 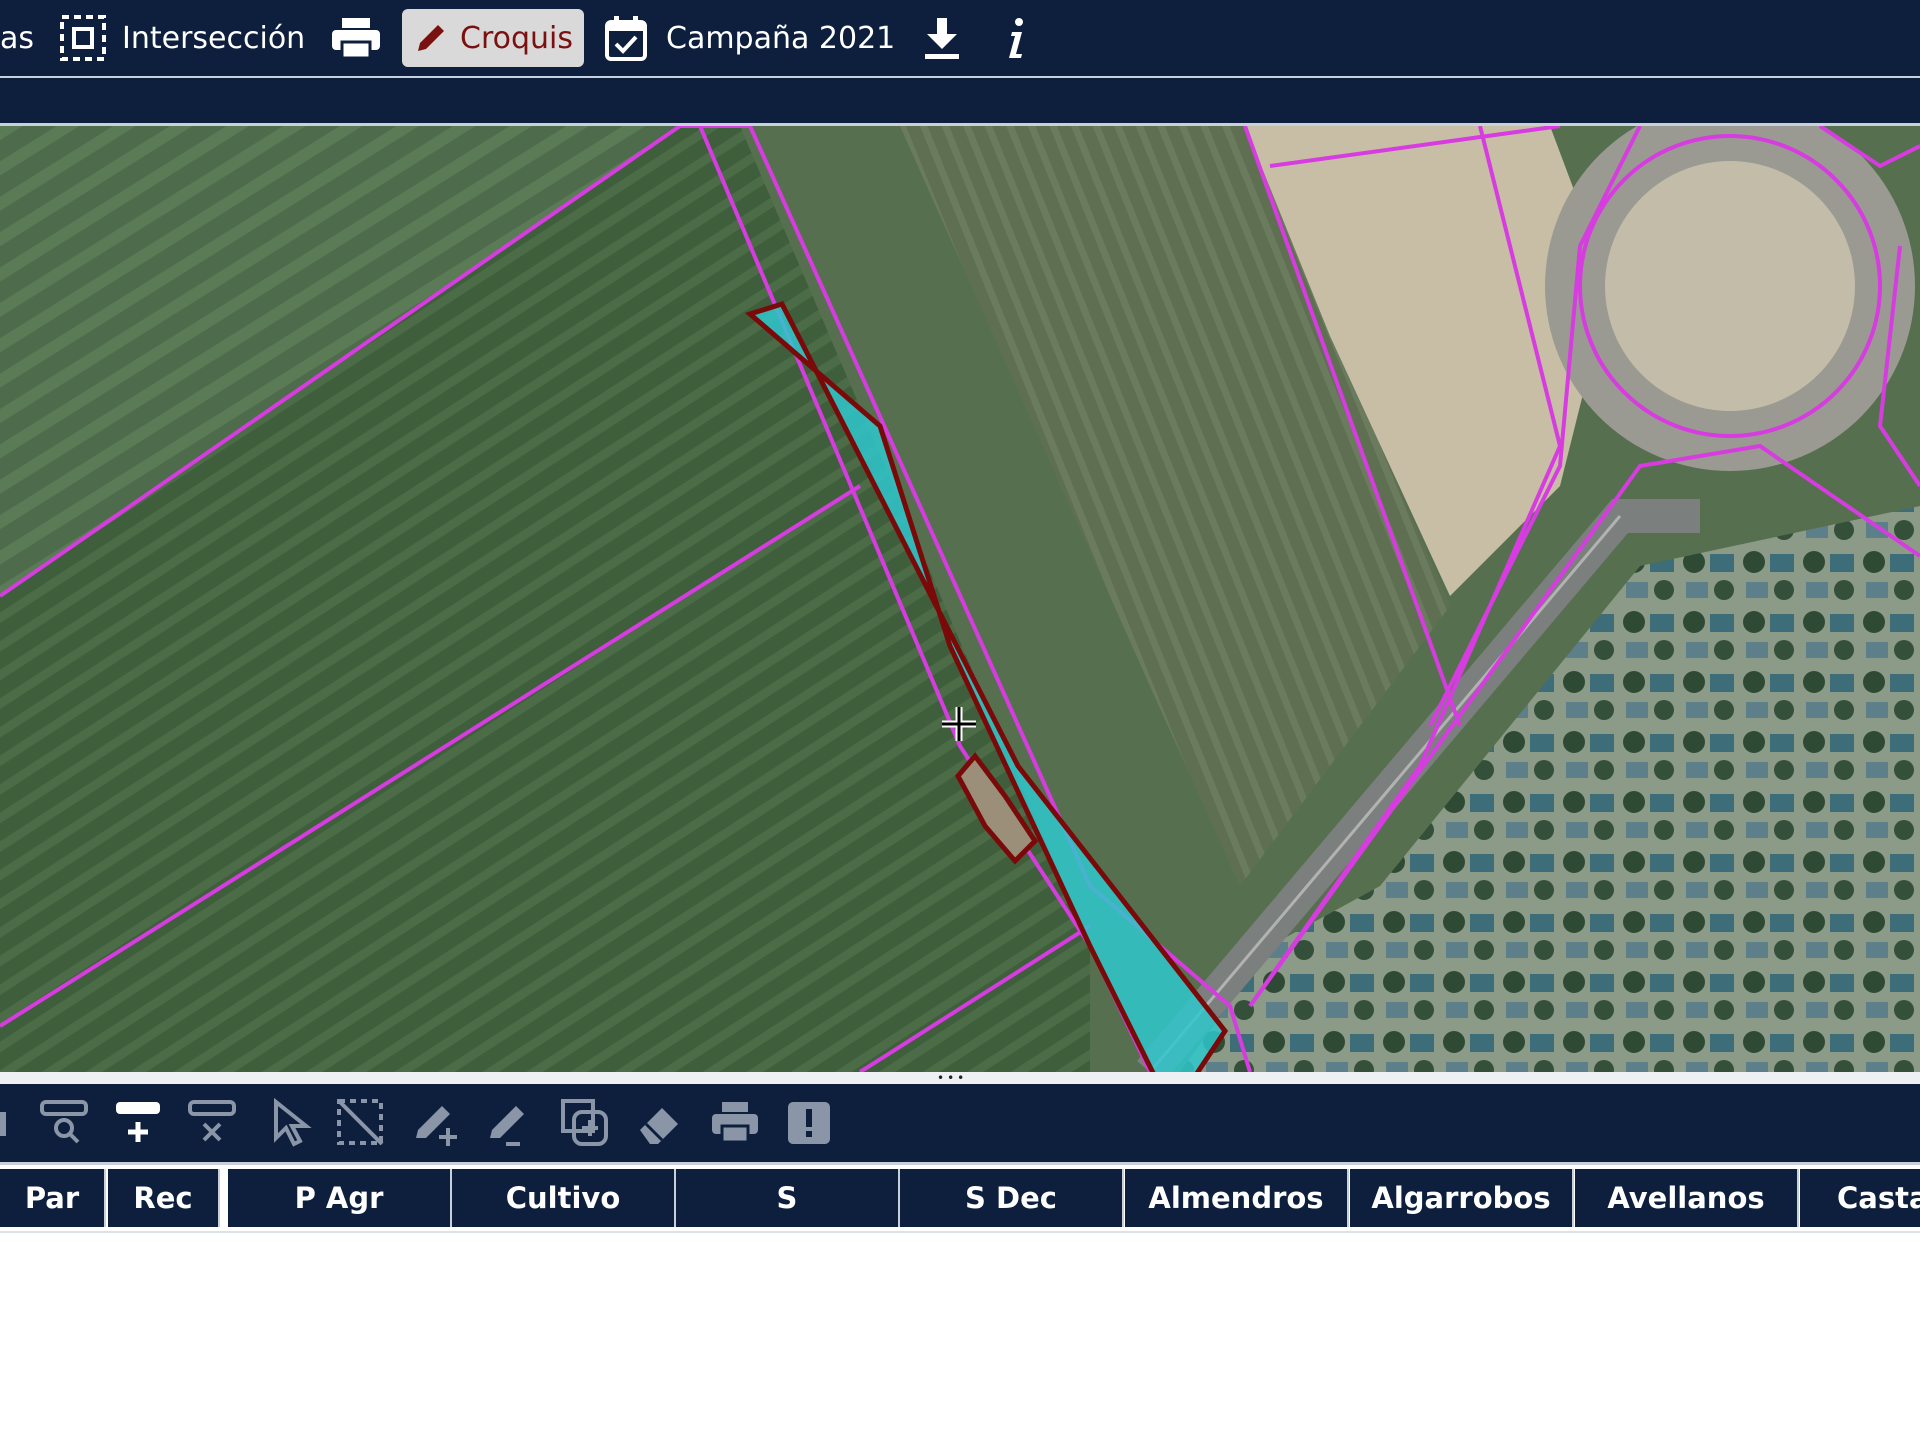 I want to click on column-header-p-agr: P Agr, so click(x=340, y=1198).